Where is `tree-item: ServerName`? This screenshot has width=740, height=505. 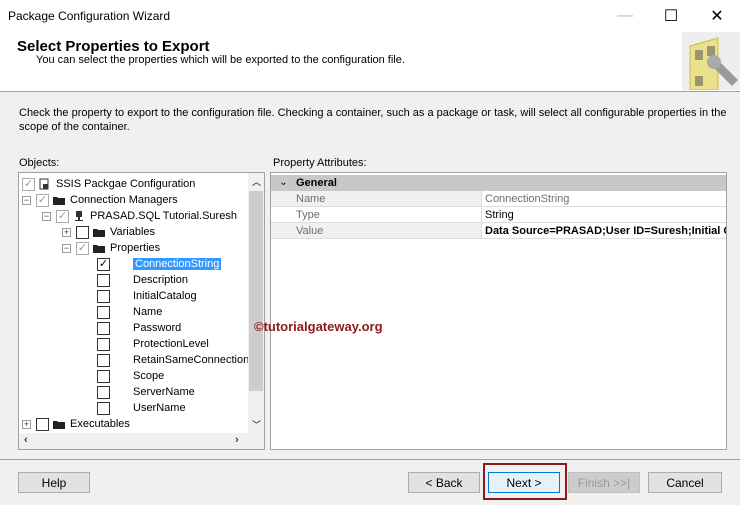
tree-item: ServerName is located at coordinates (146, 392).